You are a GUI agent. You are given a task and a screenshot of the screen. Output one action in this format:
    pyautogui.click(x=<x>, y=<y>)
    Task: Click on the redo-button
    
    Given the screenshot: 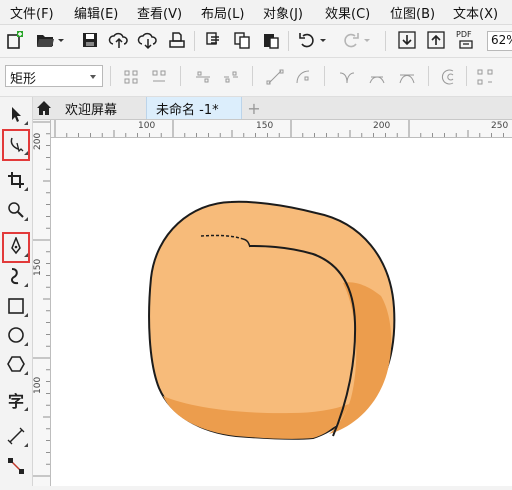 What is the action you would take?
    pyautogui.click(x=351, y=40)
    